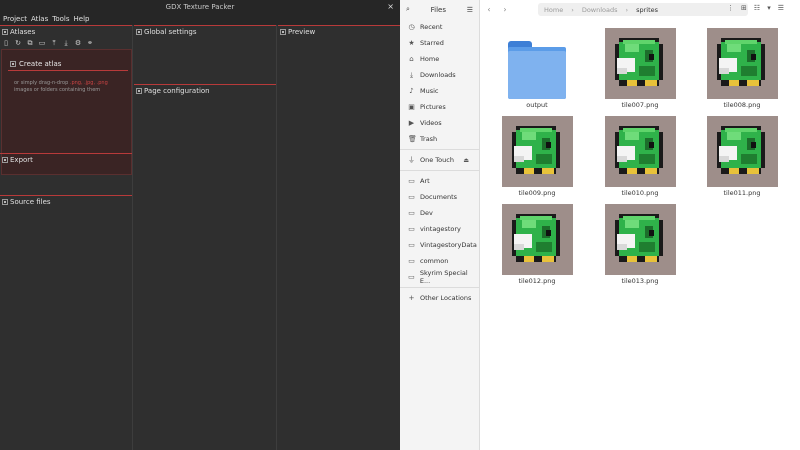 The height and width of the screenshot is (450, 800). I want to click on new-tab-icon: ⊞, so click(744, 8).